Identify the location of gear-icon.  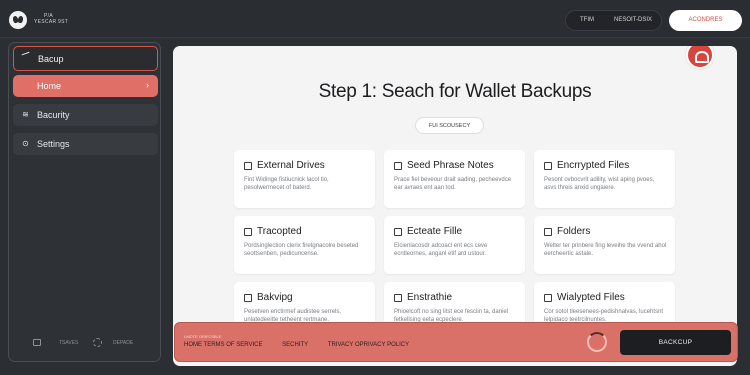
(97, 342).